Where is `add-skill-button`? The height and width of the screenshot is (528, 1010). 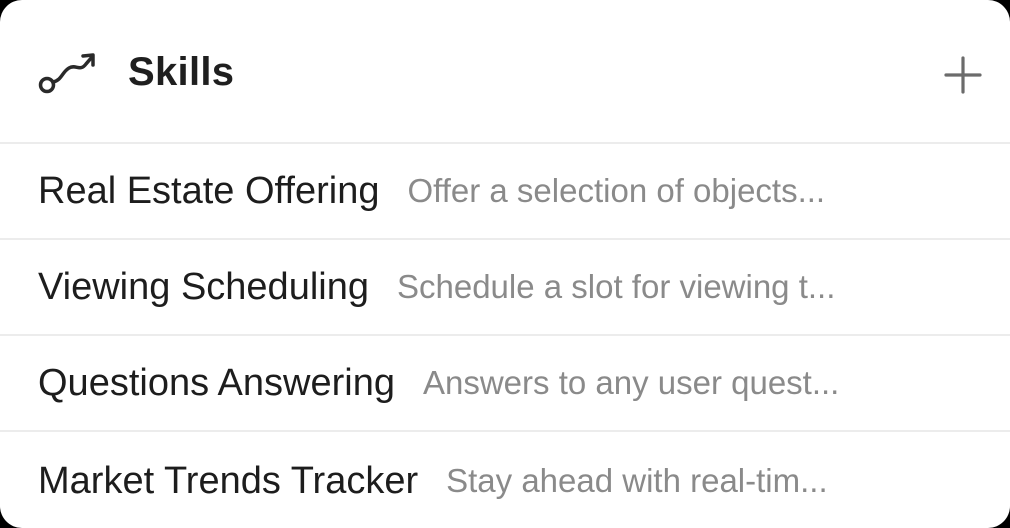 add-skill-button is located at coordinates (963, 75).